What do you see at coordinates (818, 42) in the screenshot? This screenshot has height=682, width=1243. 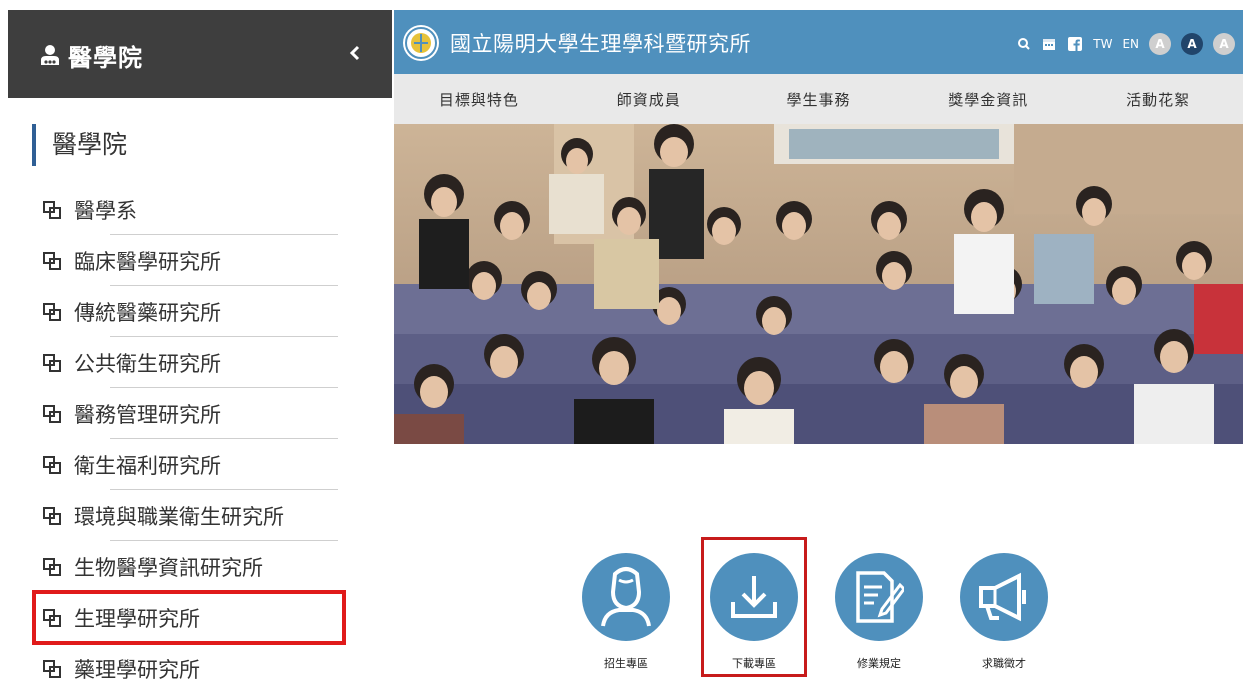 I see `site-header: 國立陽明大學生理學科暨研究所 TW EN A A A` at bounding box center [818, 42].